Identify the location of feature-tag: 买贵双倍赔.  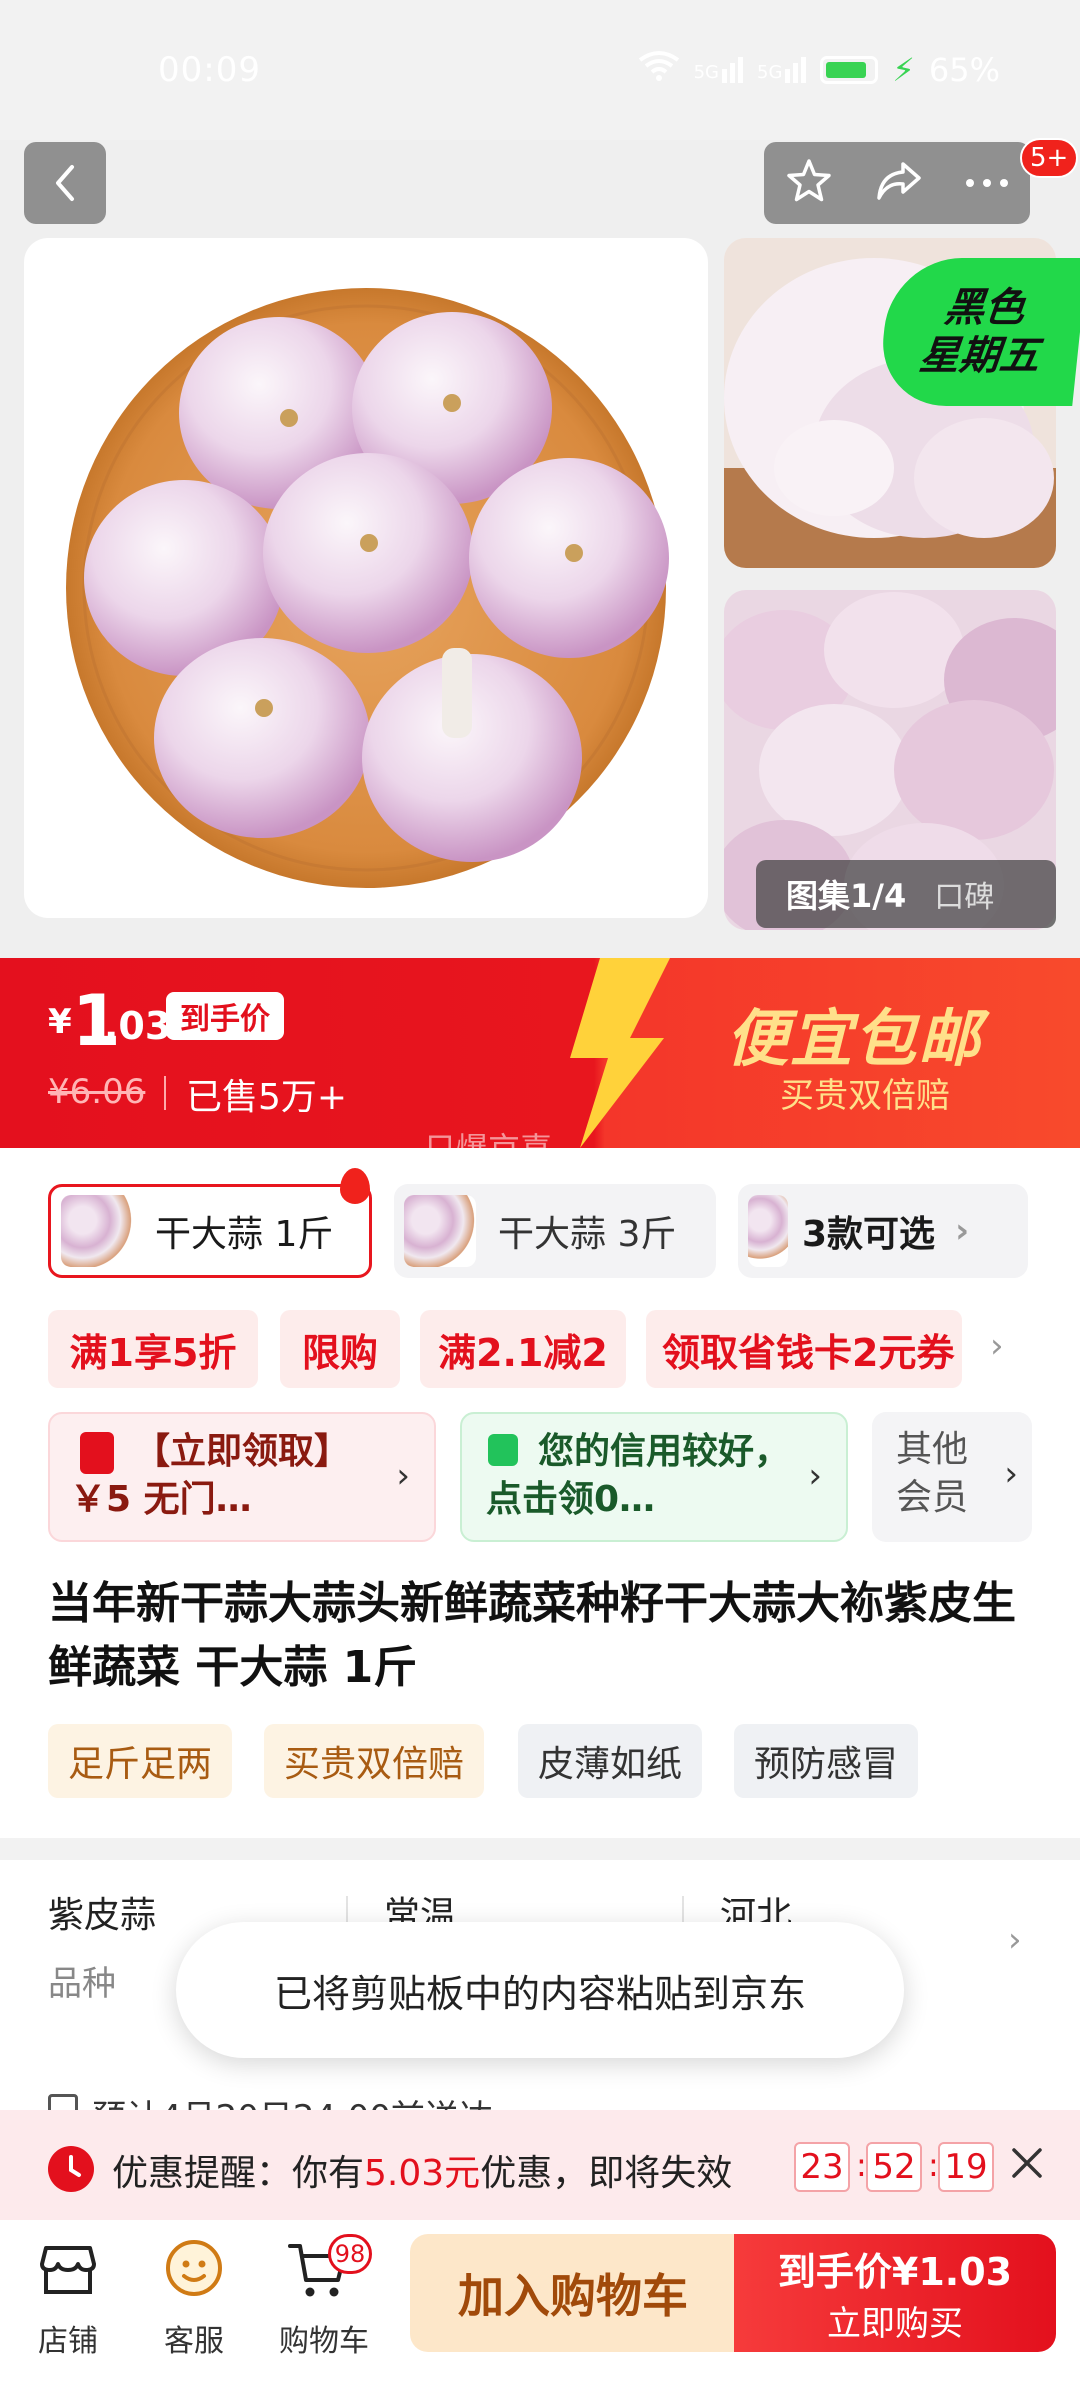
(374, 1761).